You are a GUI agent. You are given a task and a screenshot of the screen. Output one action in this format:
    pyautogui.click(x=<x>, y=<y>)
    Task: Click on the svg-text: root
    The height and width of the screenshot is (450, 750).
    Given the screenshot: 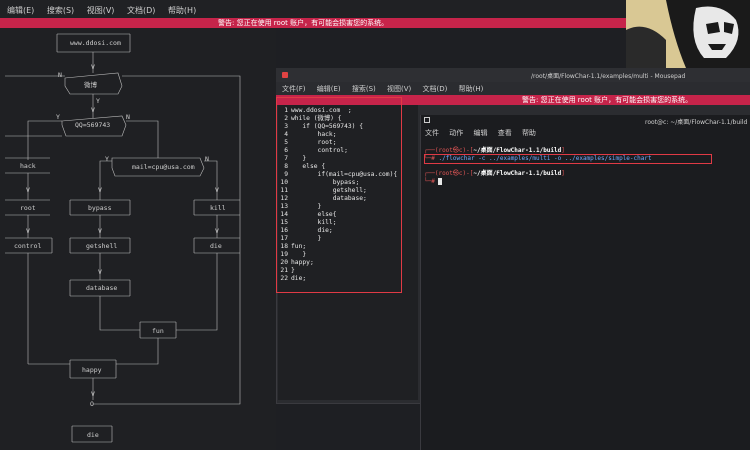 What is the action you would take?
    pyautogui.click(x=28, y=208)
    